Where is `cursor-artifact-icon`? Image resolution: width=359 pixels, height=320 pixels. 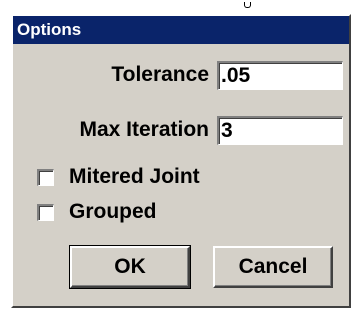 cursor-artifact-icon is located at coordinates (247, 5).